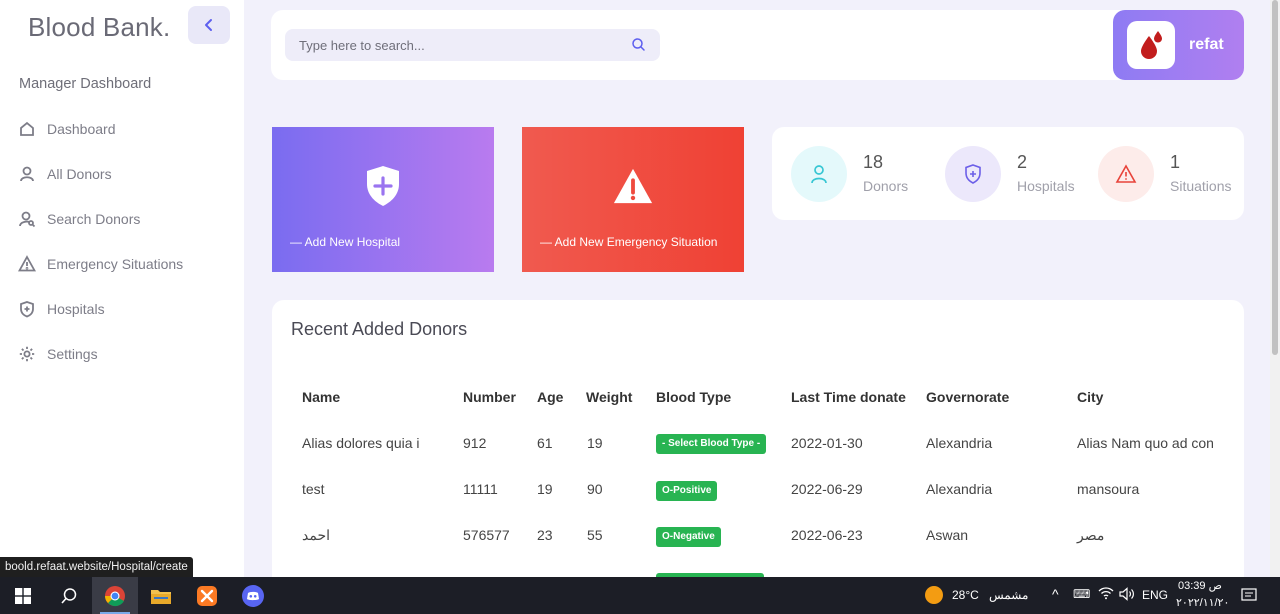  I want to click on column-header: Blood Type, so click(694, 397).